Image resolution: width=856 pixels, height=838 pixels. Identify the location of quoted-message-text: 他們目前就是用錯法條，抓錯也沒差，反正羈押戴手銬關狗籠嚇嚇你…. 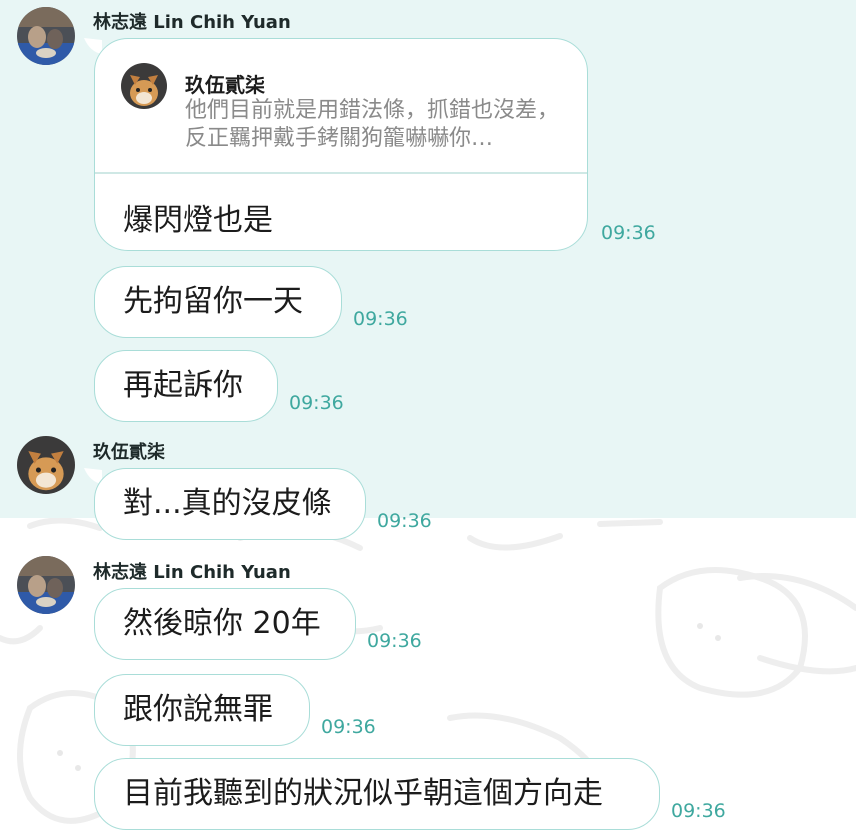
(372, 124).